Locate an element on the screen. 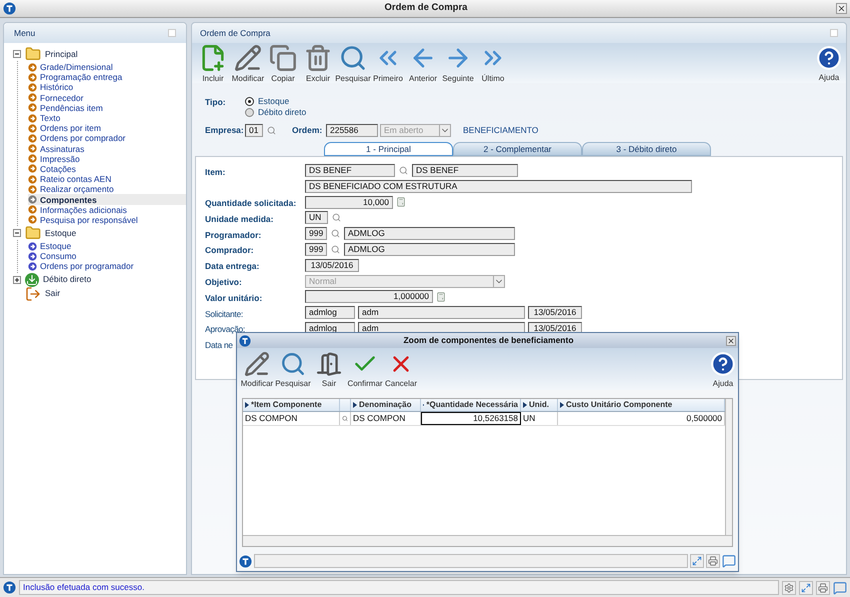  tree-item: Histórico is located at coordinates (107, 87).